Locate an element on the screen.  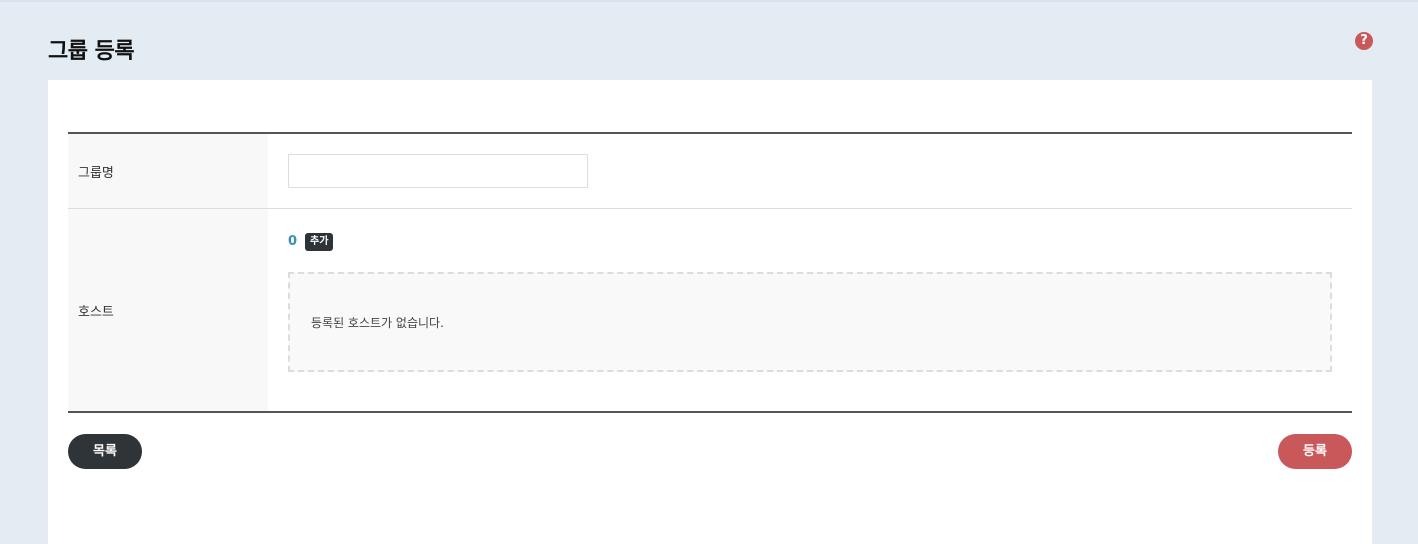
top-divider is located at coordinates (709, 1).